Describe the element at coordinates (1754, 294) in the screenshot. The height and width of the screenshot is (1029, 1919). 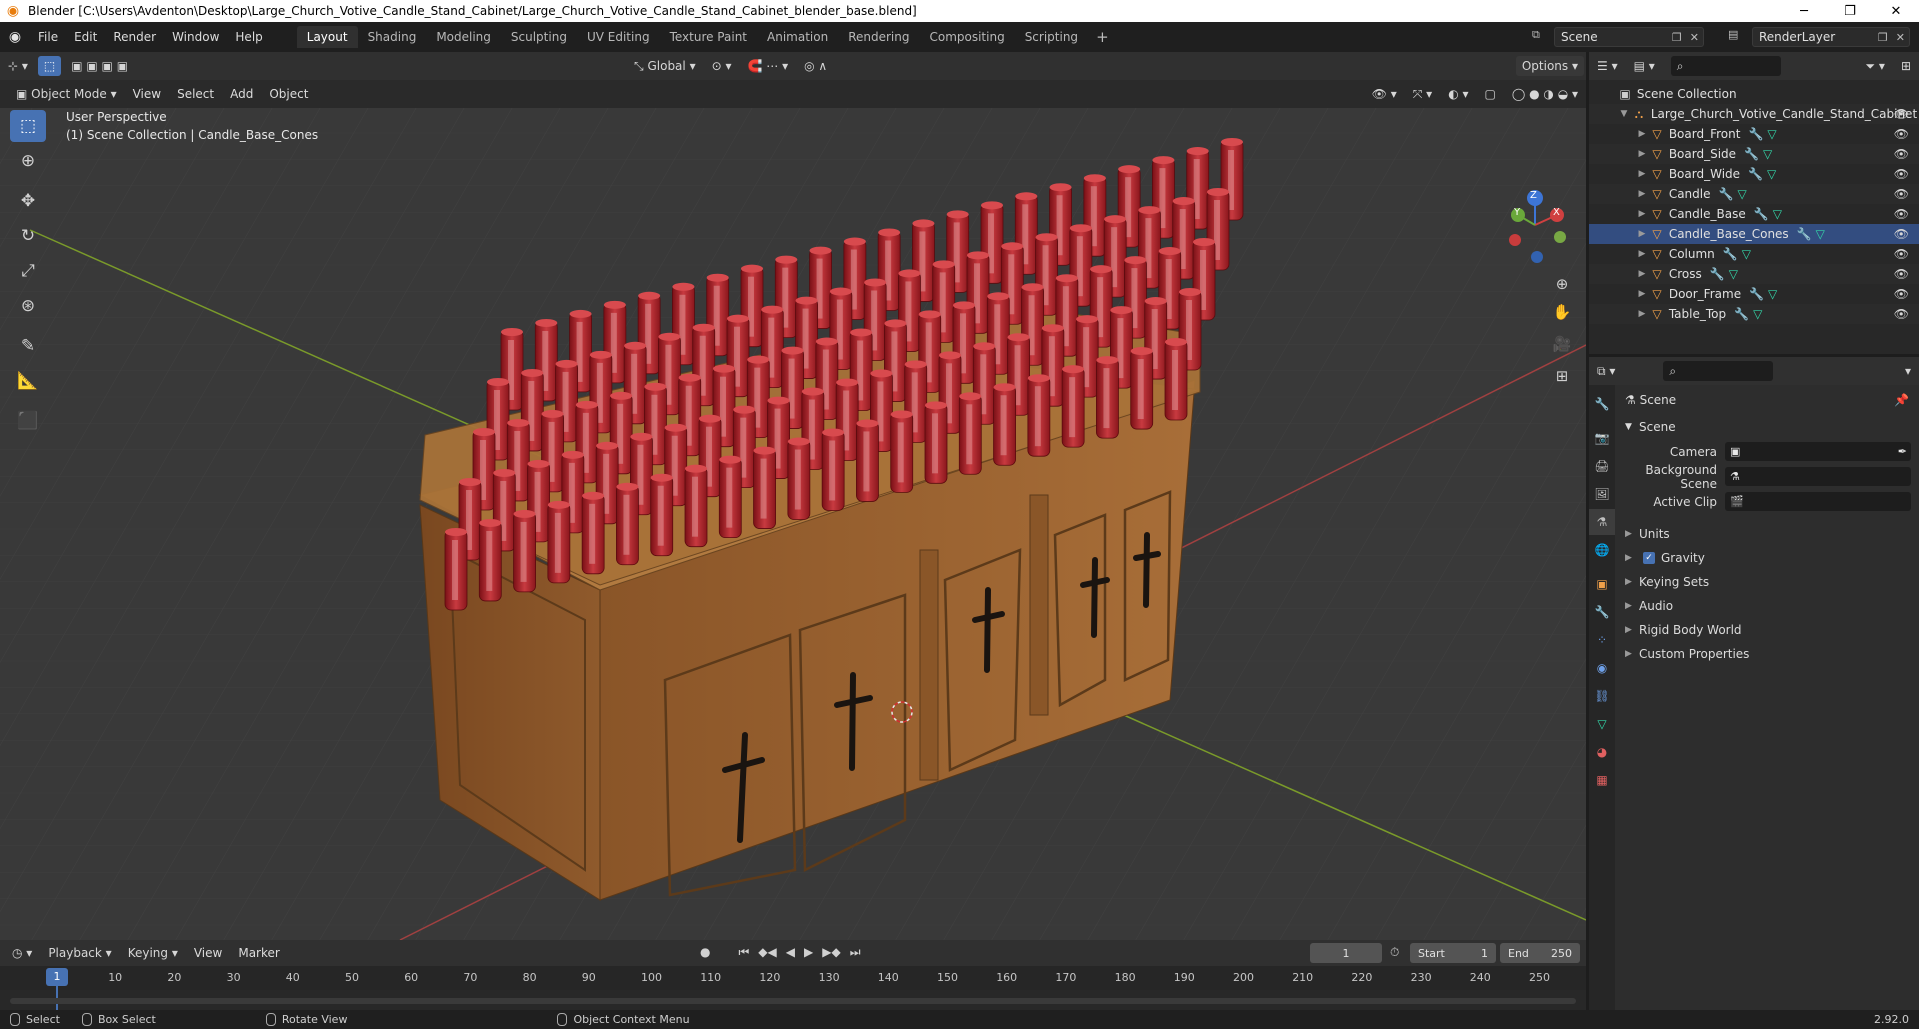
I see `outliner-item: ▶ ▽ Door_Frame 🔧 ▽ 👁` at that location.